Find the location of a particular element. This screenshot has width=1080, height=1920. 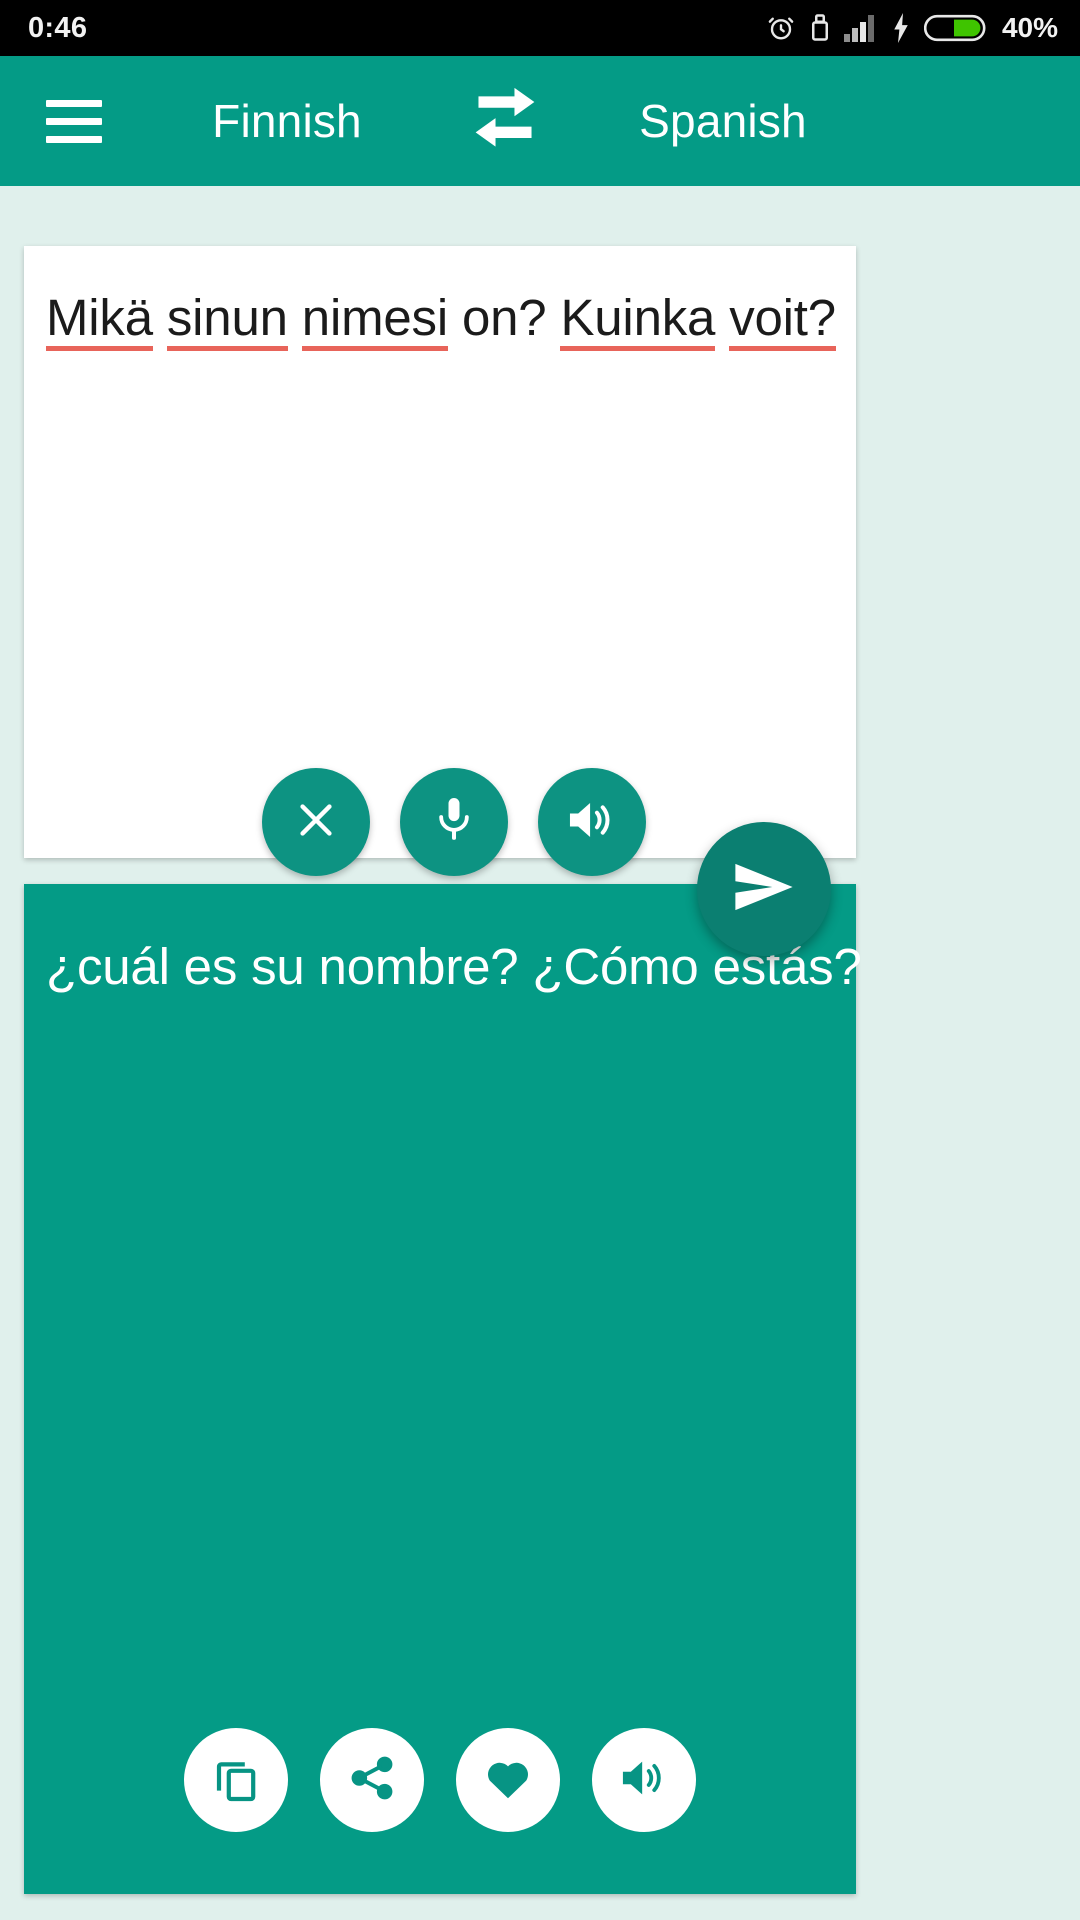

translate-send-button is located at coordinates (764, 889).